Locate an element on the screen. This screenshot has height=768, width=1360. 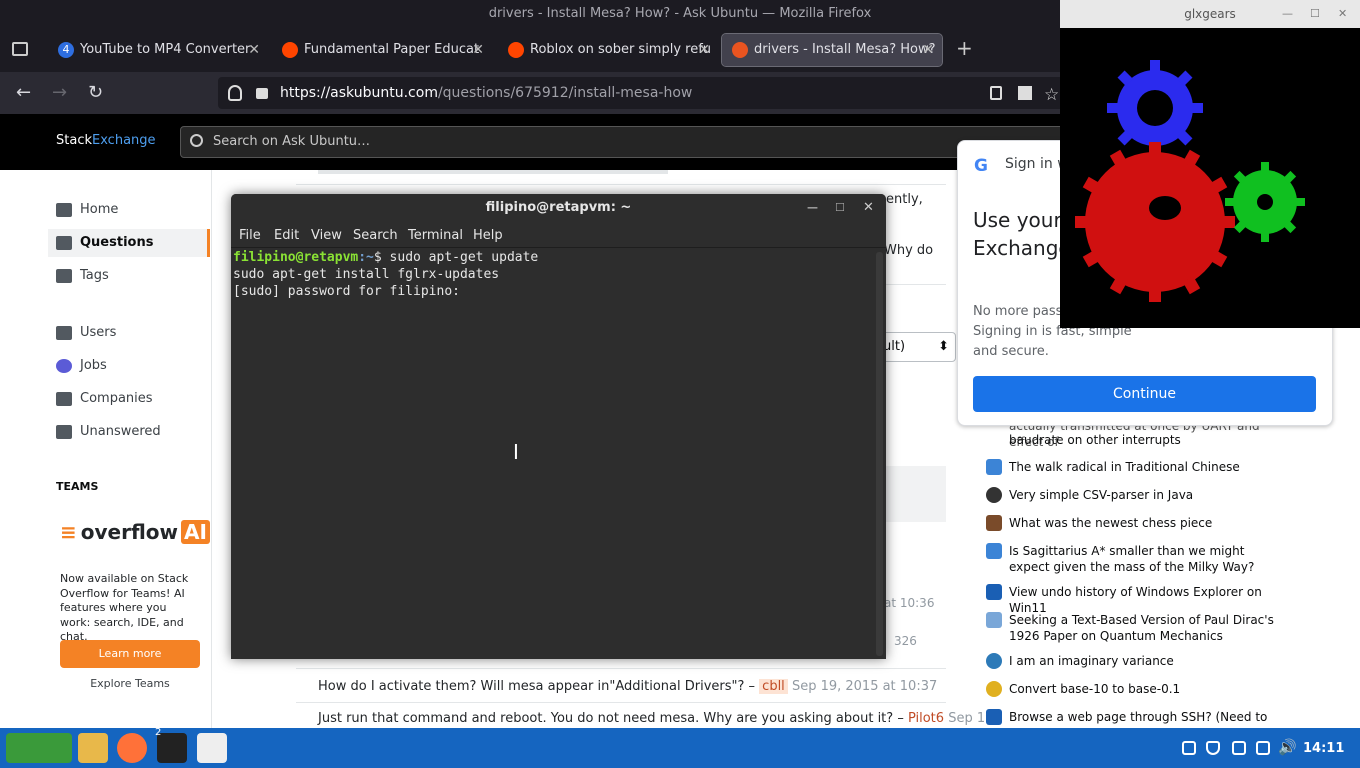
hot-question: Very simple CSV-parser in Java is located at coordinates (1136, 495).